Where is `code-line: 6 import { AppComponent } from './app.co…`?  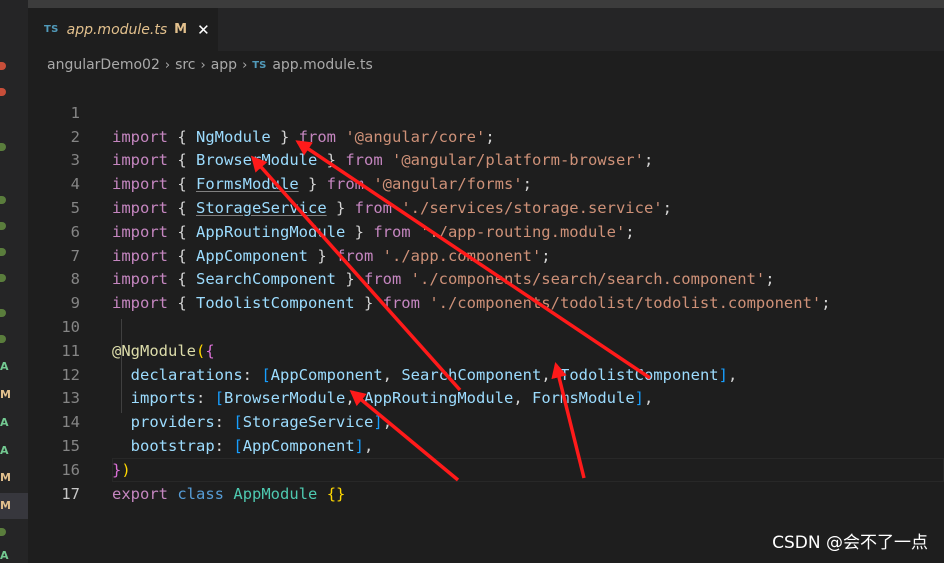 code-line: 6 import { AppComponent } from './app.co… is located at coordinates (486, 231).